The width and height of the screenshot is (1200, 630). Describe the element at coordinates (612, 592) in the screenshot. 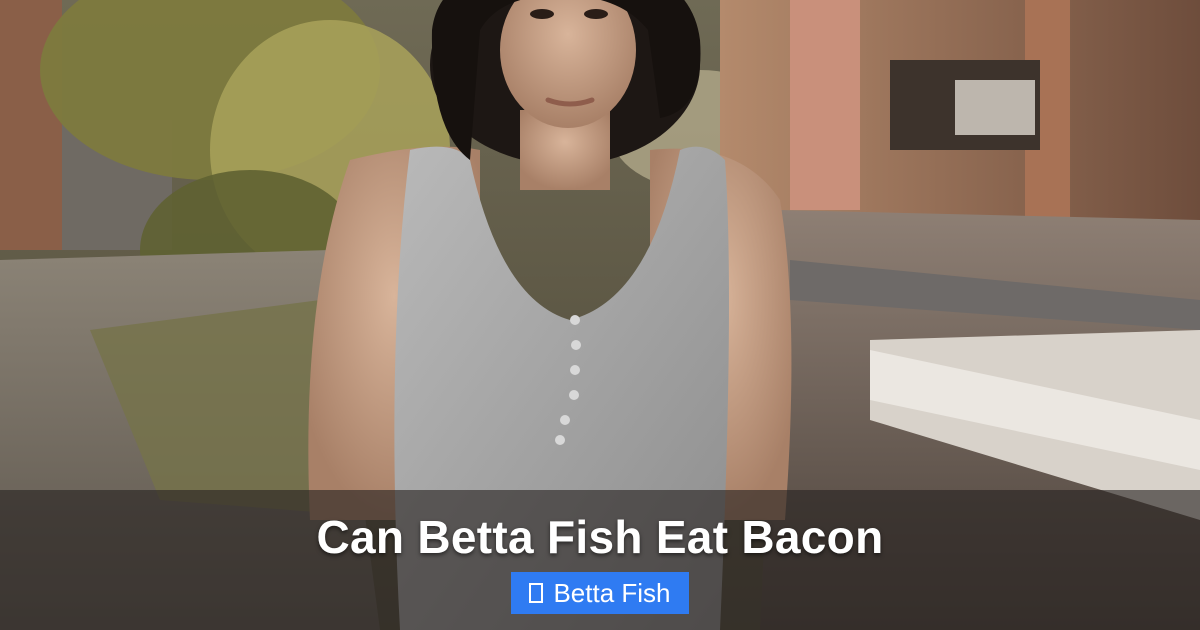

I see `category-label: Betta Fish` at that location.